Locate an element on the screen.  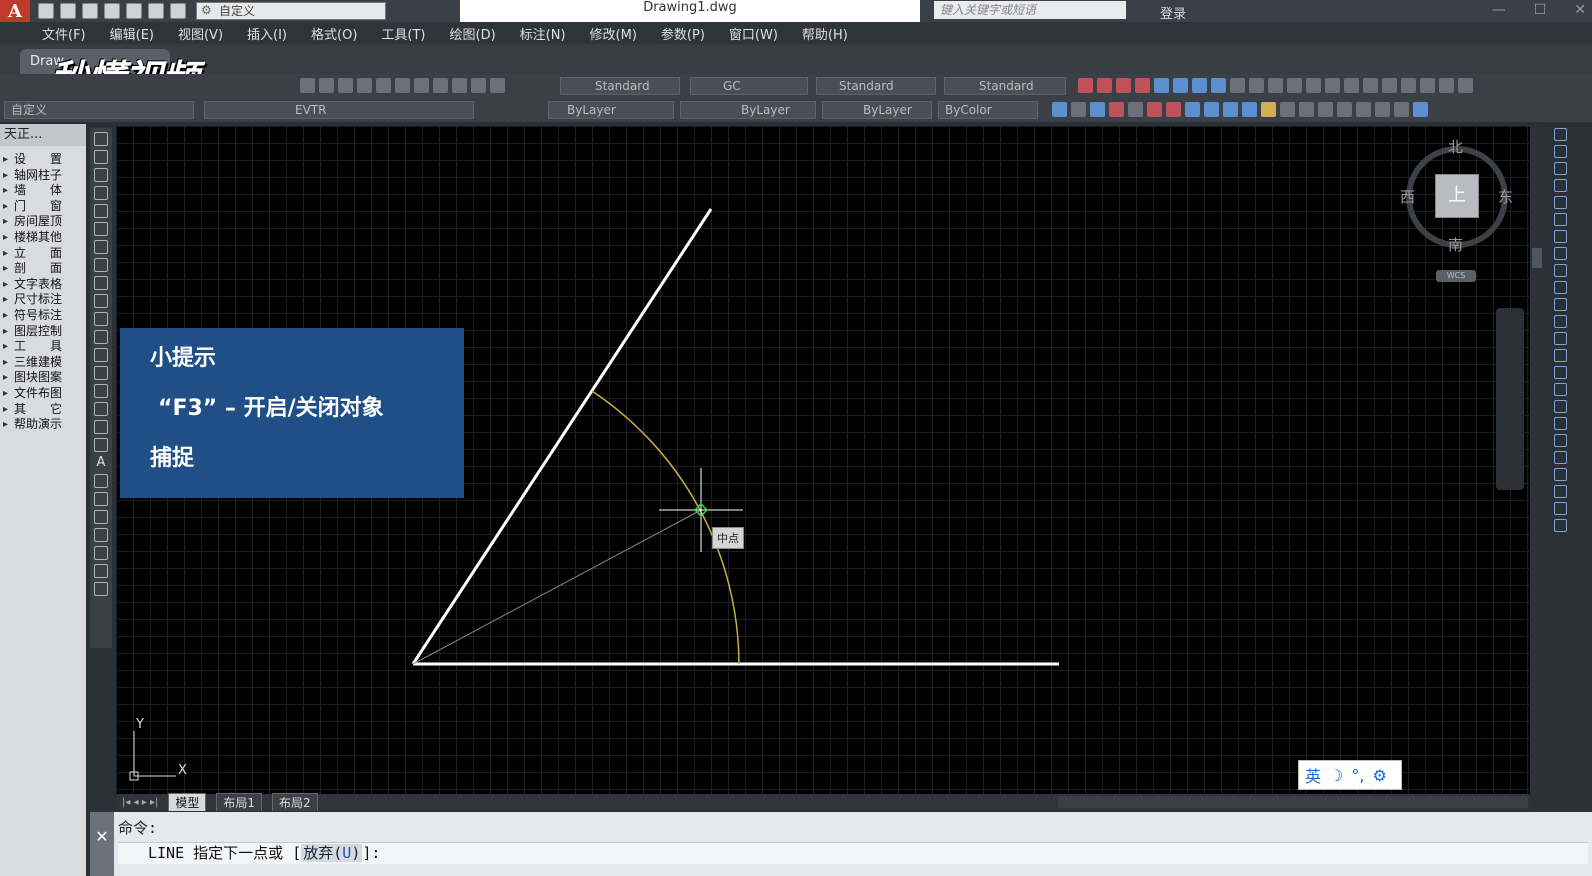
pan-icon is located at coordinates (307, 85).